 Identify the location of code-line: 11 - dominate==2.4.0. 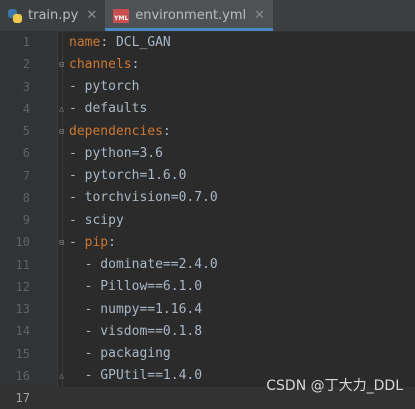
(207, 265).